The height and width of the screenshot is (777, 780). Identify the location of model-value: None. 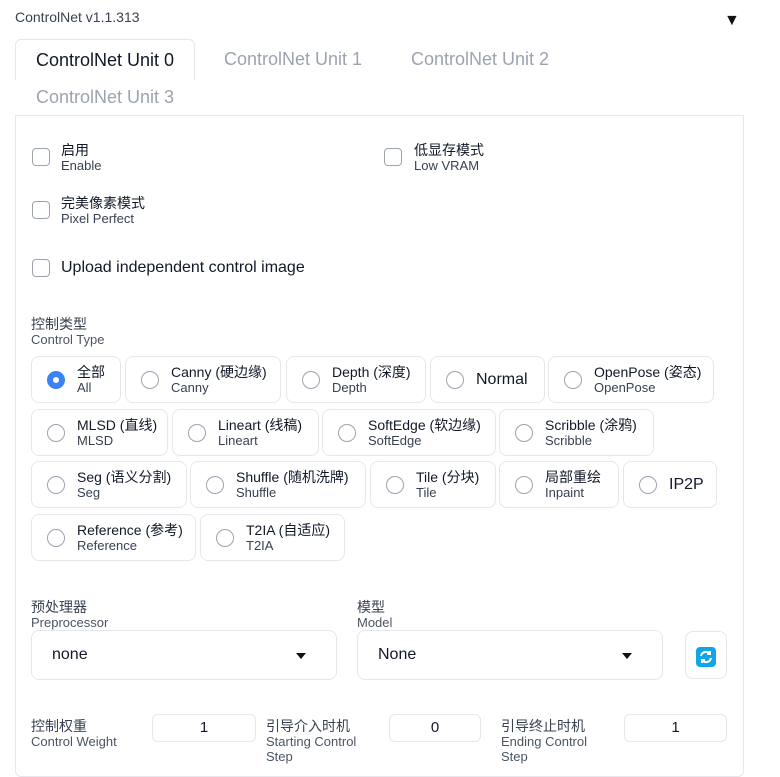
(397, 654).